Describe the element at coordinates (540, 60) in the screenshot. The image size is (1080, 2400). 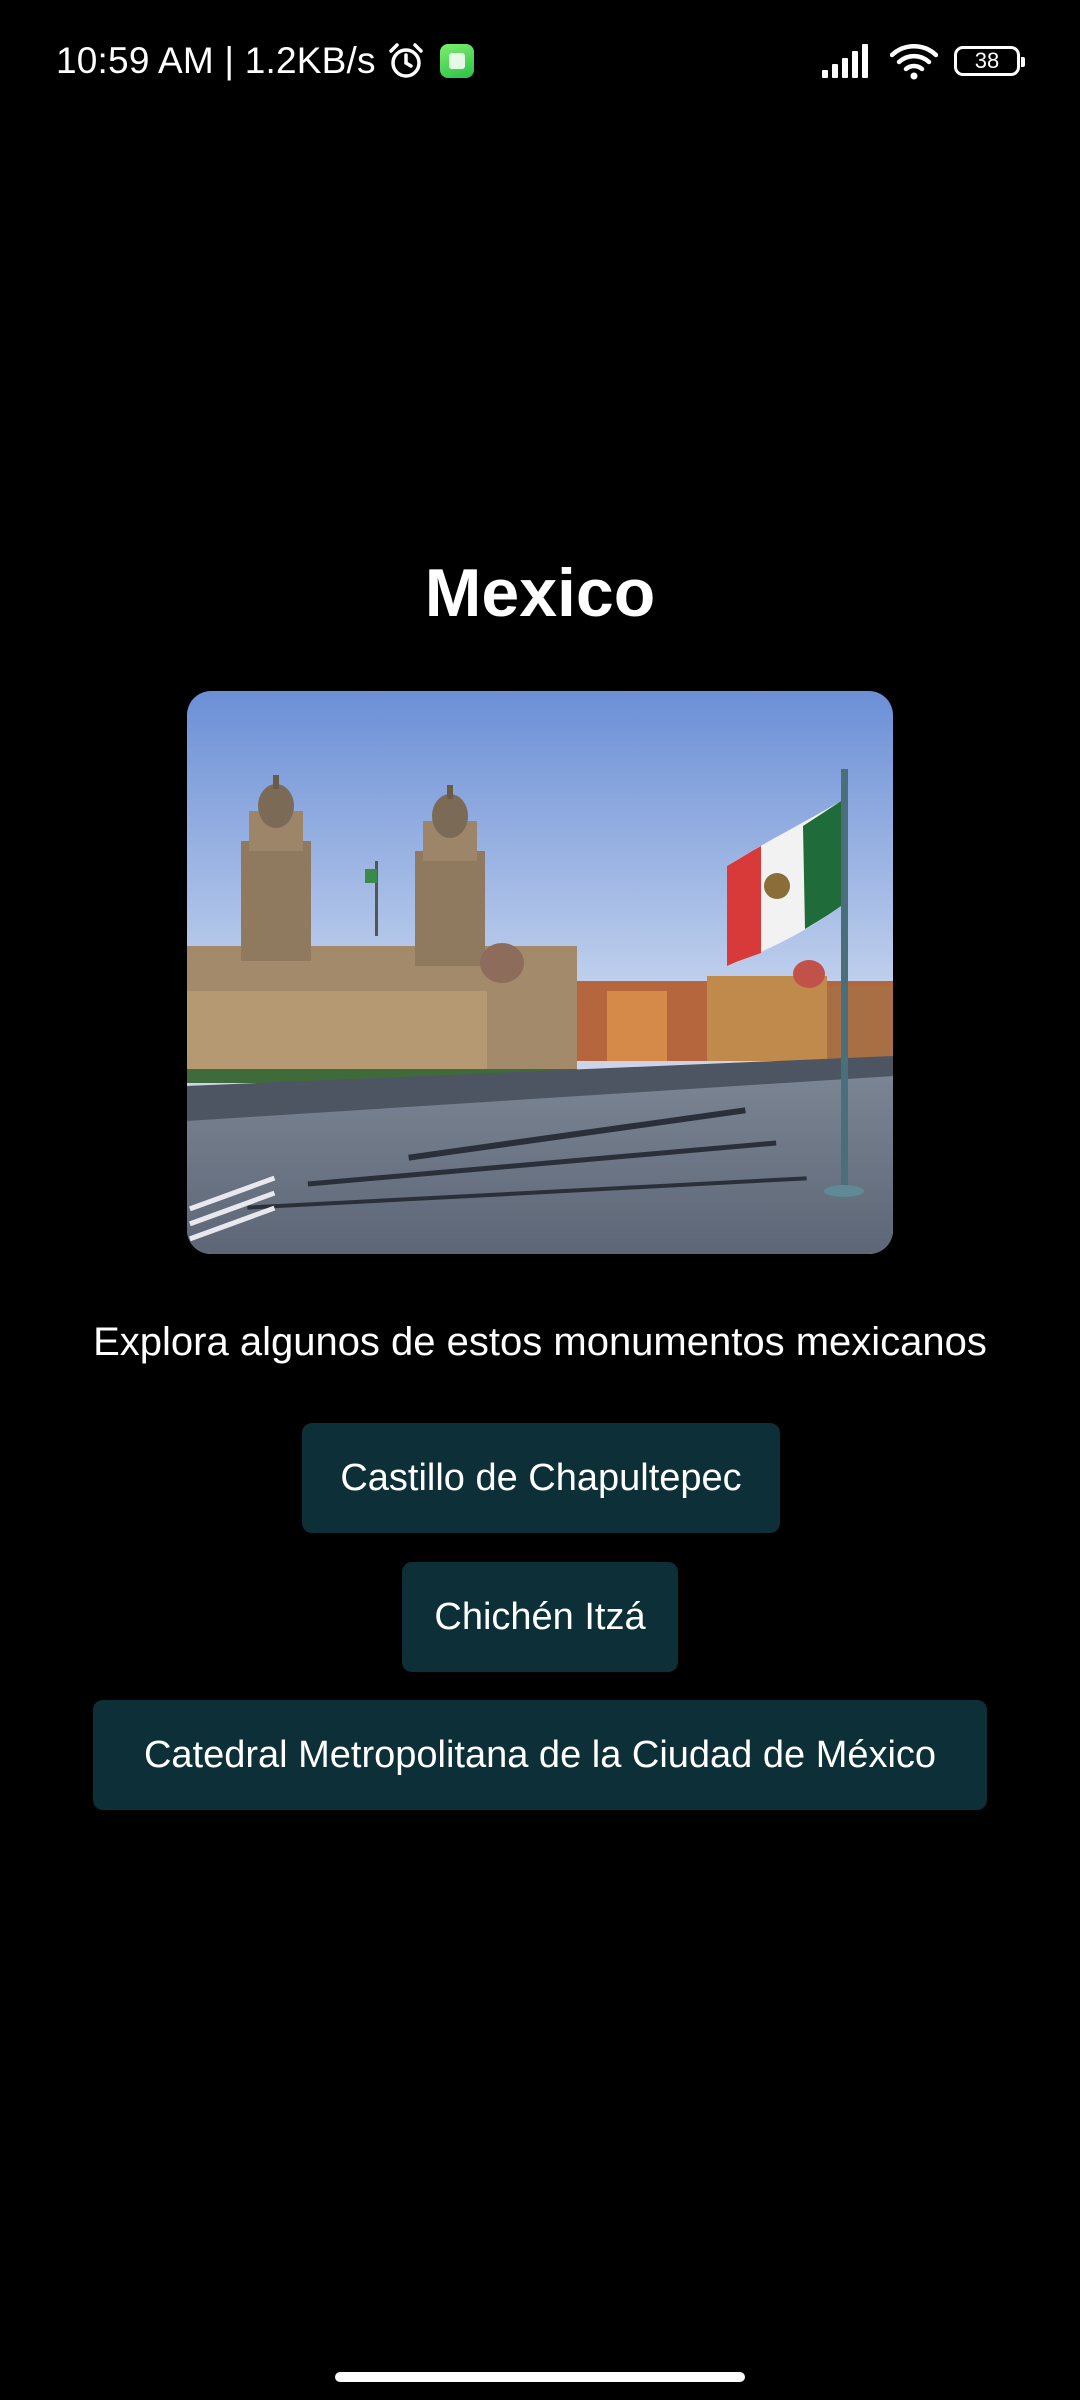
I see `status-bar: 10:59 AM | 1.2KB/s 38` at that location.